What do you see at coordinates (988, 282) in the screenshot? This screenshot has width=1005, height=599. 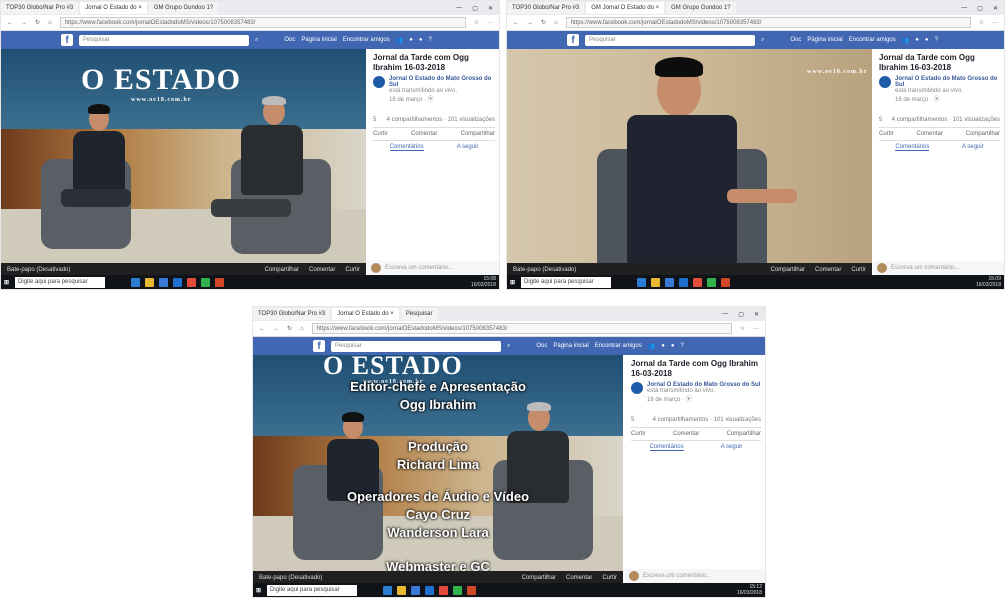 I see `system-clock: 15:09 16/03/2018` at bounding box center [988, 282].